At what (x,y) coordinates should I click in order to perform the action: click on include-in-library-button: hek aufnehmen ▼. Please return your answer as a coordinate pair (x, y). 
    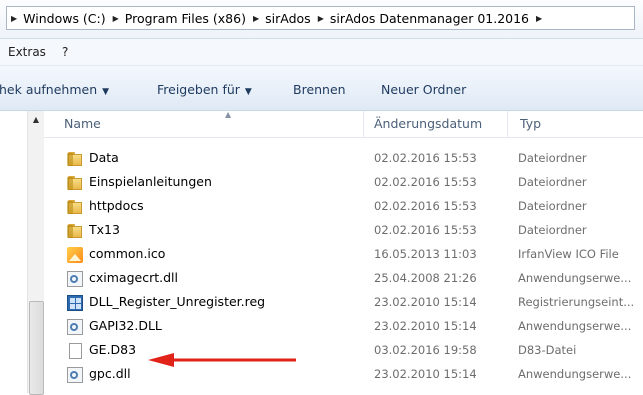
    Looking at the image, I should click on (54, 89).